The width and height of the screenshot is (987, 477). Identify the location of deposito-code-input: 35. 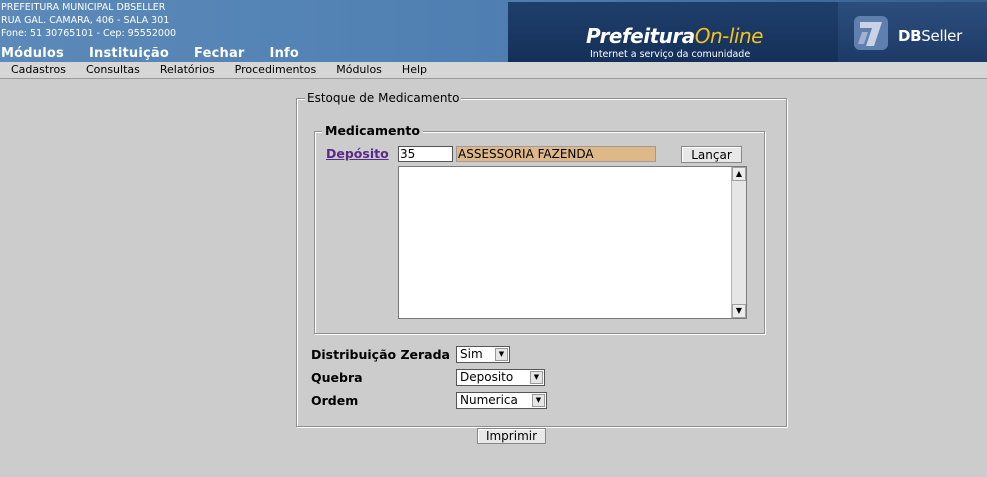
(425, 154).